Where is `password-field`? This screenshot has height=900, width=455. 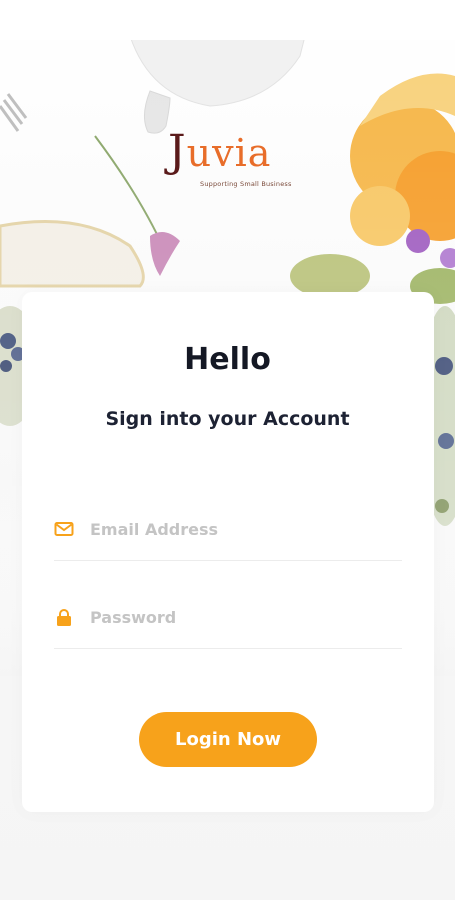 password-field is located at coordinates (228, 620).